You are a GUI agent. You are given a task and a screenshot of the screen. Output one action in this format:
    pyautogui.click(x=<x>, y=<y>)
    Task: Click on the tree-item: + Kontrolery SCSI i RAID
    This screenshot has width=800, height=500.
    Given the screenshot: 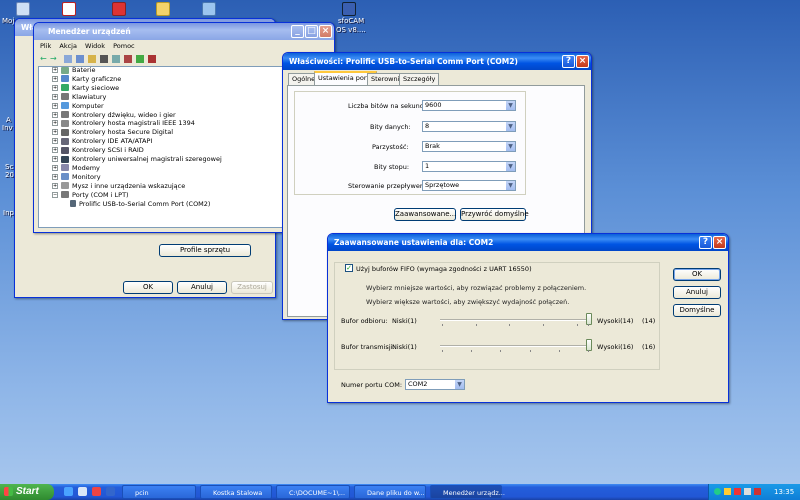 What is the action you would take?
    pyautogui.click(x=98, y=150)
    